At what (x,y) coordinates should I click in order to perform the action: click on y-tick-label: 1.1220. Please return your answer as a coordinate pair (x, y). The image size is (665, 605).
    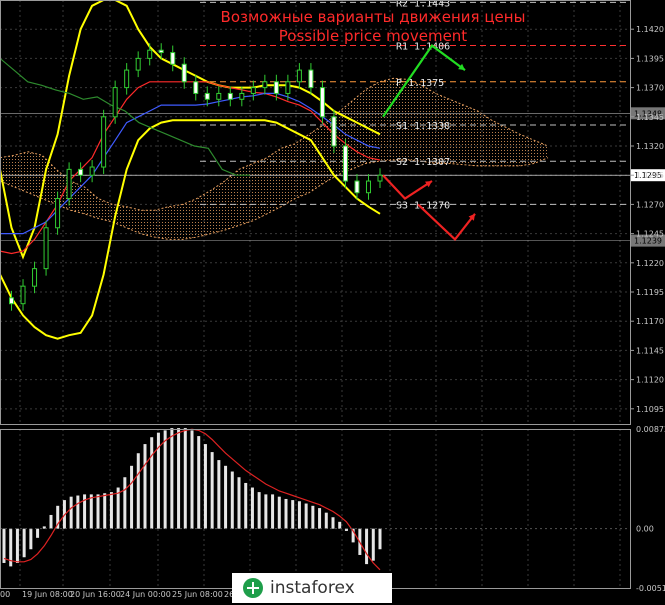
    Looking at the image, I should click on (650, 263).